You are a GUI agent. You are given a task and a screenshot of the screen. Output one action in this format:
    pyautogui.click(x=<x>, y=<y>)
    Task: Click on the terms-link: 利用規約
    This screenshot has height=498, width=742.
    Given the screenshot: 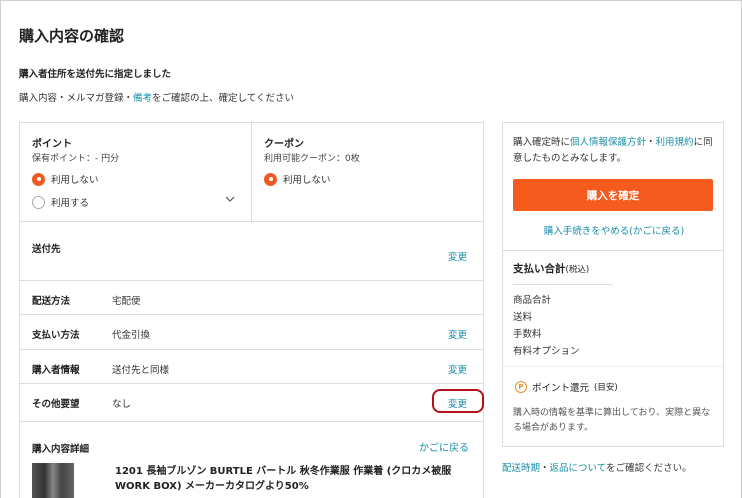 What is the action you would take?
    pyautogui.click(x=675, y=142)
    